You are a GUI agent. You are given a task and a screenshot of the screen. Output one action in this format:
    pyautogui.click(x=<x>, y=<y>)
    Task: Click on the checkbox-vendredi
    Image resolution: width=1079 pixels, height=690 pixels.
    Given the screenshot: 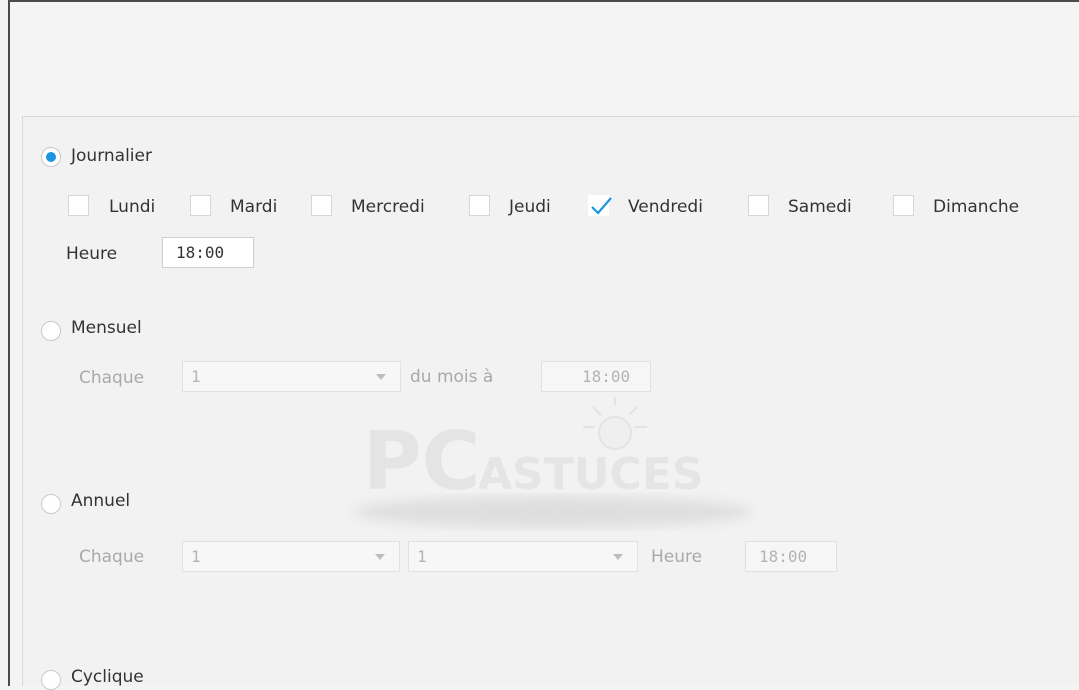 What is the action you would take?
    pyautogui.click(x=600, y=205)
    